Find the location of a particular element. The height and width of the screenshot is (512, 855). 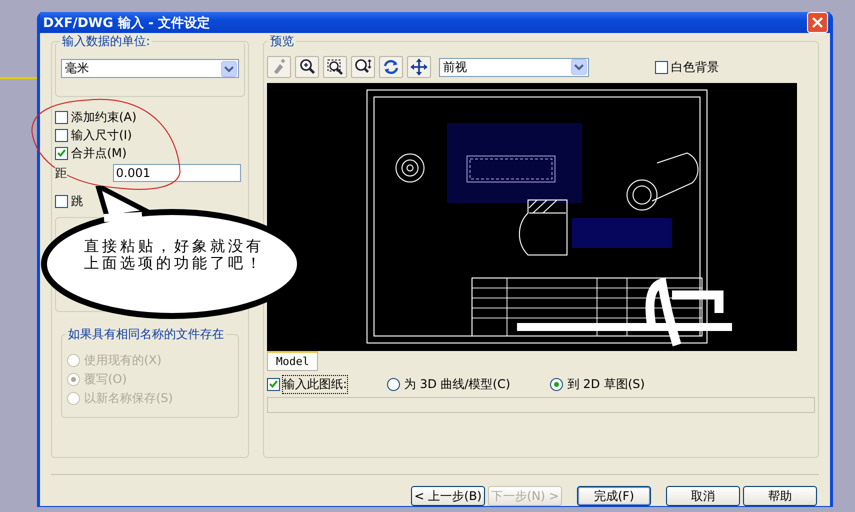

zoom-window-icon is located at coordinates (335, 67).